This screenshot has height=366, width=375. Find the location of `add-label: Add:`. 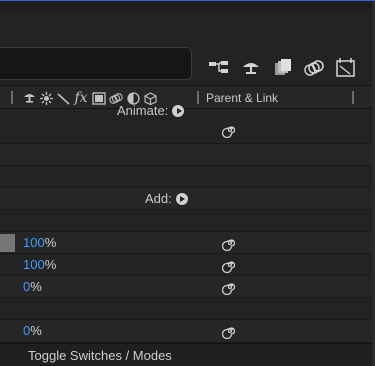

add-label: Add: is located at coordinates (158, 198).